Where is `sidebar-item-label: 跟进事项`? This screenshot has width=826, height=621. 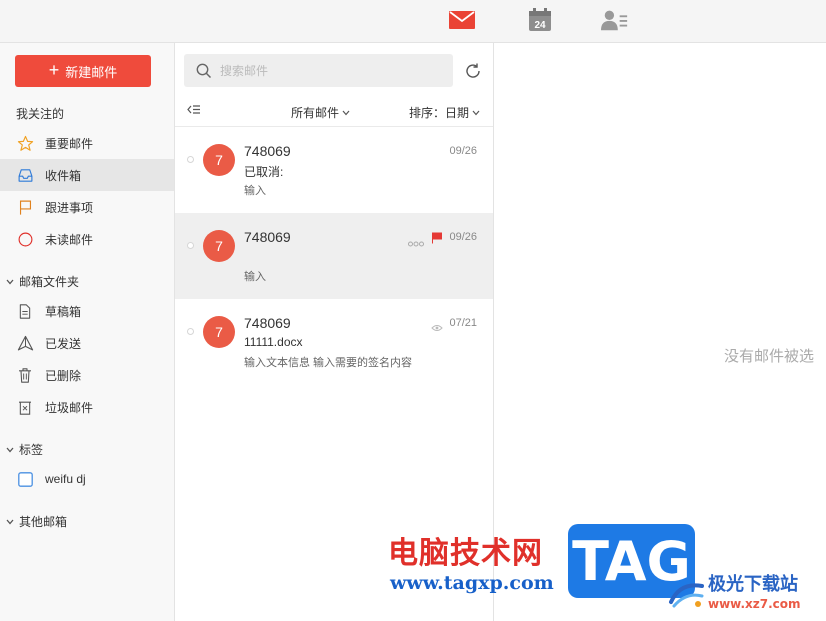 sidebar-item-label: 跟进事项 is located at coordinates (69, 207).